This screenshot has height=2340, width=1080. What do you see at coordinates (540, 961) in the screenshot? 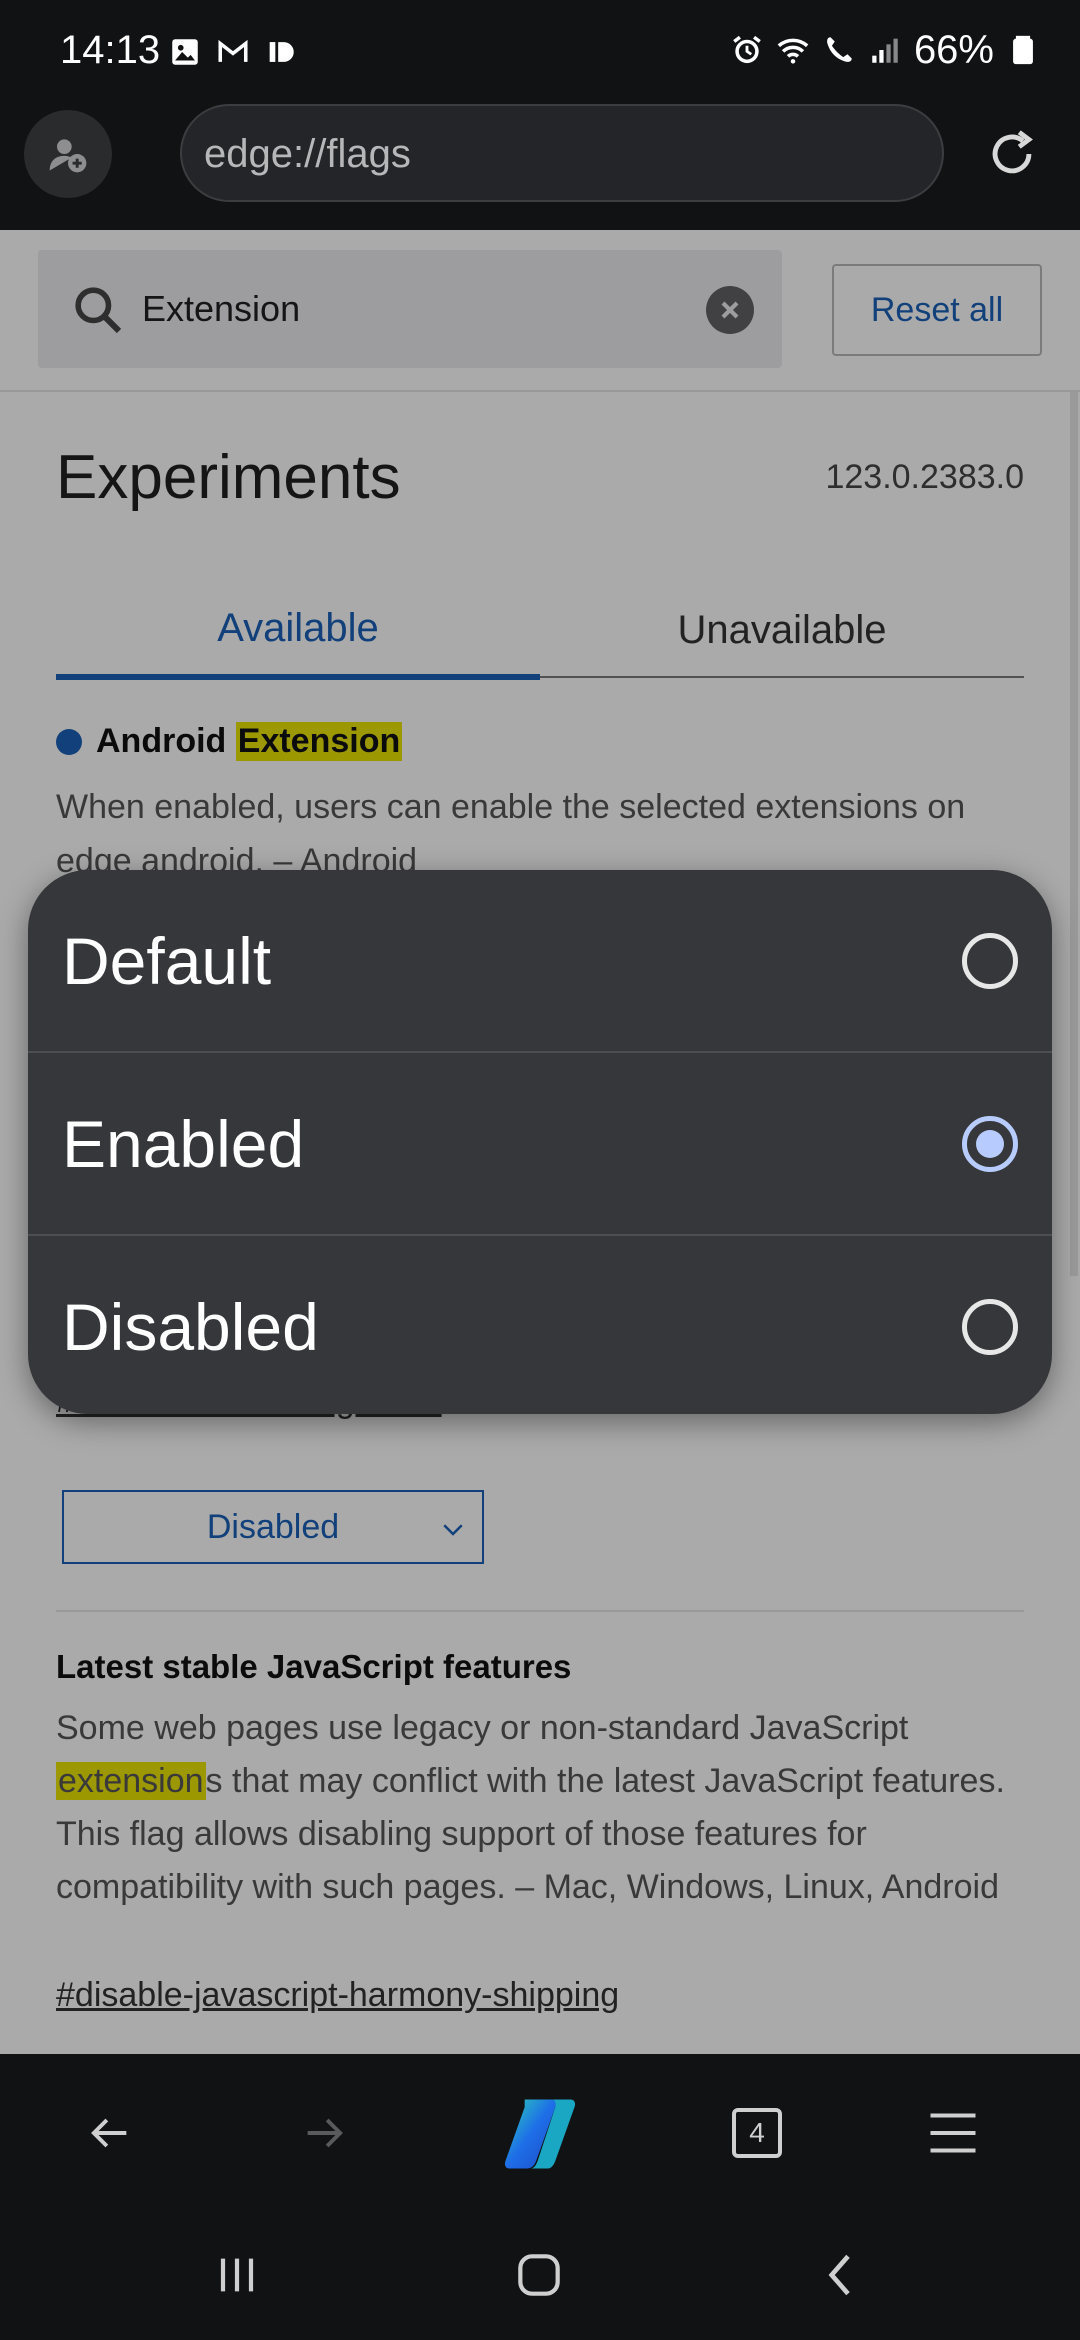
I see `option-default: Default` at bounding box center [540, 961].